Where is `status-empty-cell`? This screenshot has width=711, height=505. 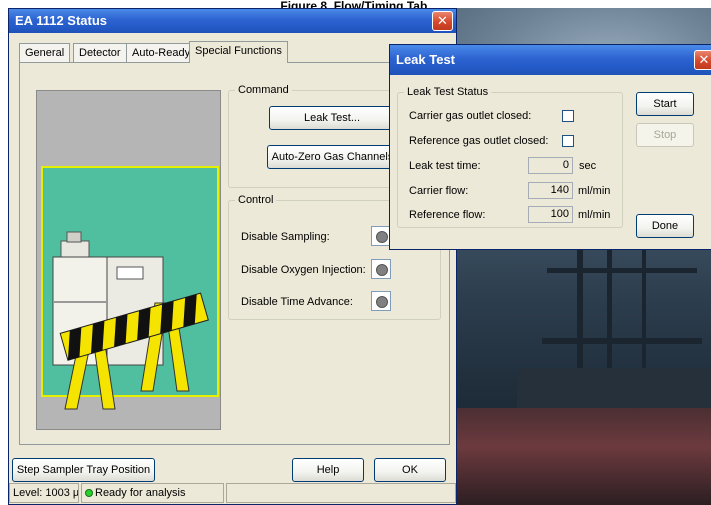
status-empty-cell is located at coordinates (341, 493).